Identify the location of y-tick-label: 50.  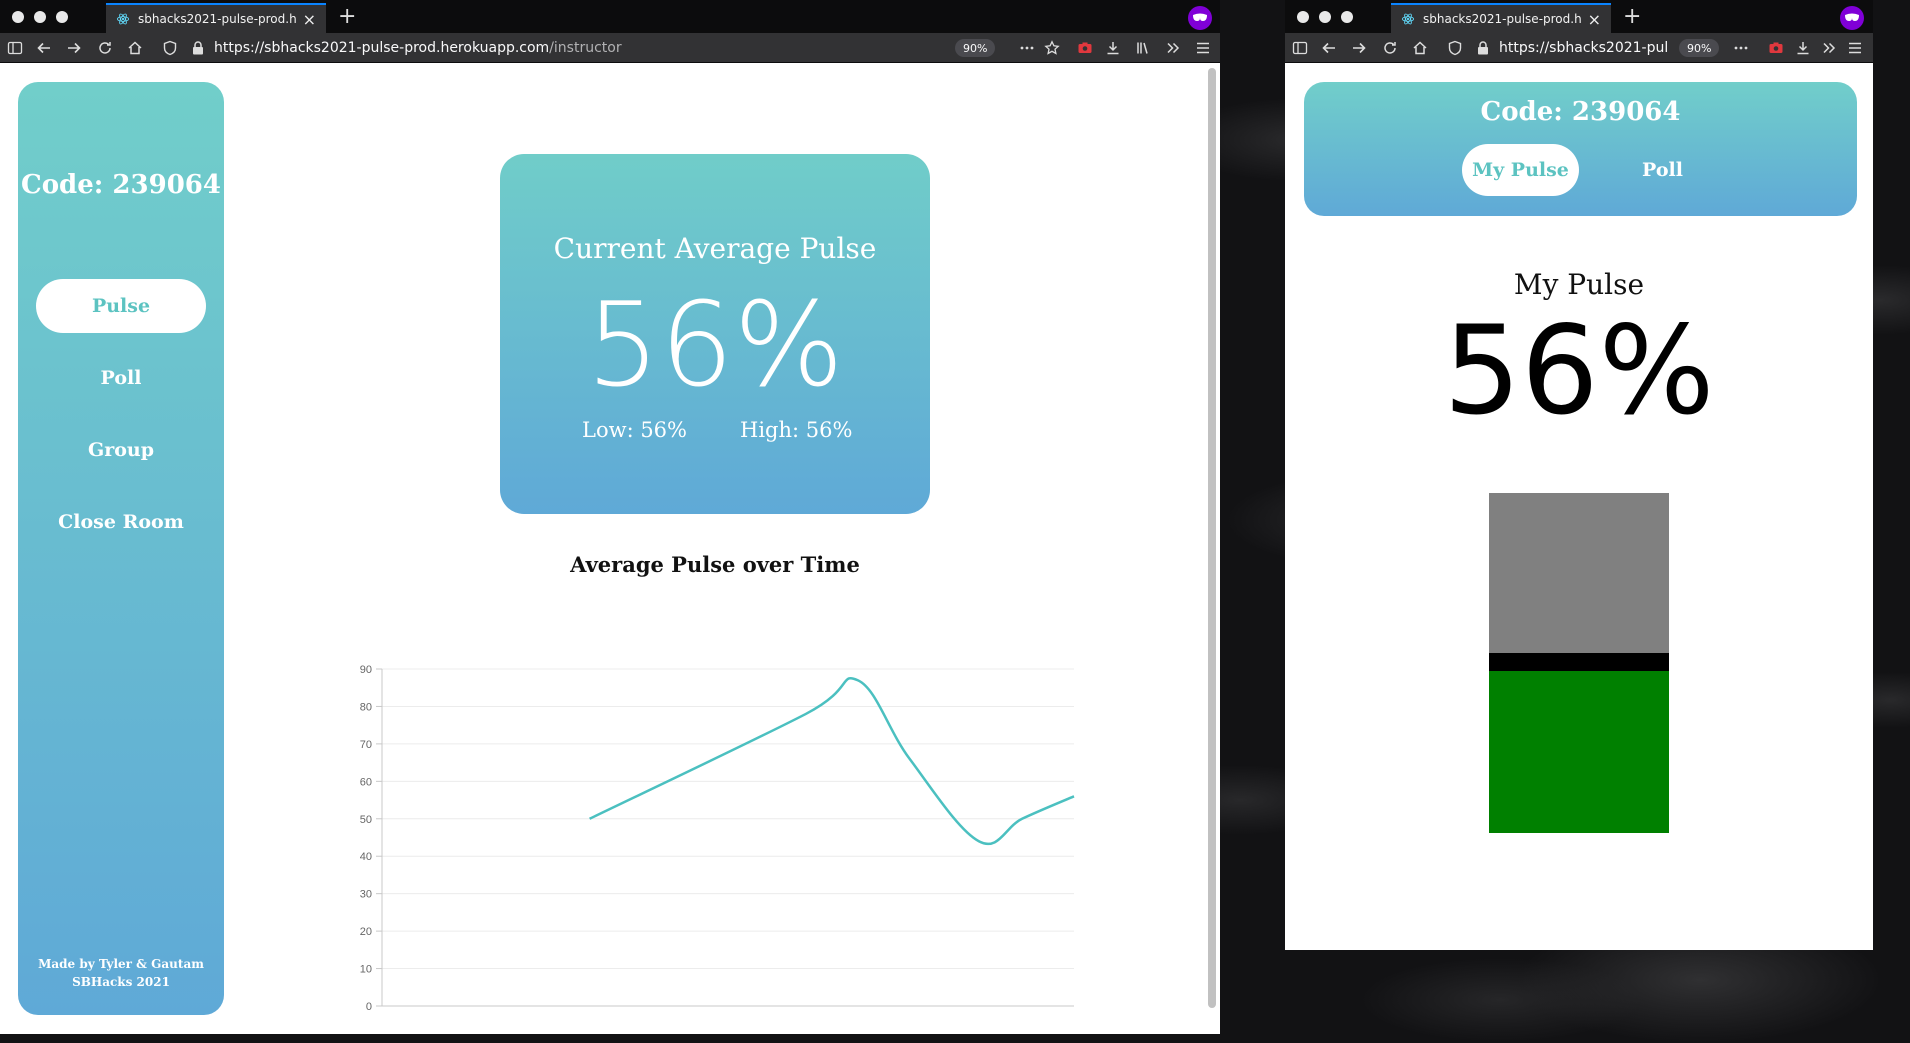
(366, 820).